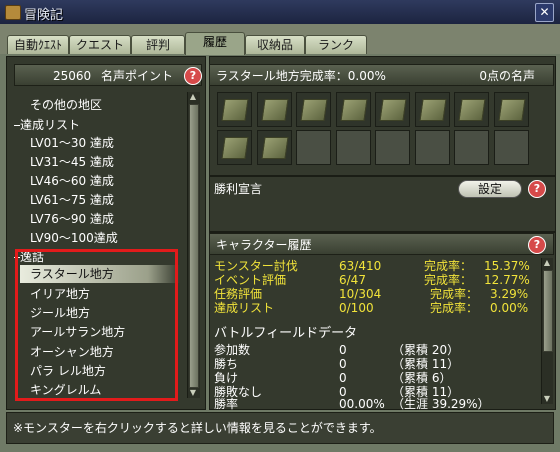  What do you see at coordinates (509, 294) in the screenshot?
I see `stat-rate: 3.29%` at bounding box center [509, 294].